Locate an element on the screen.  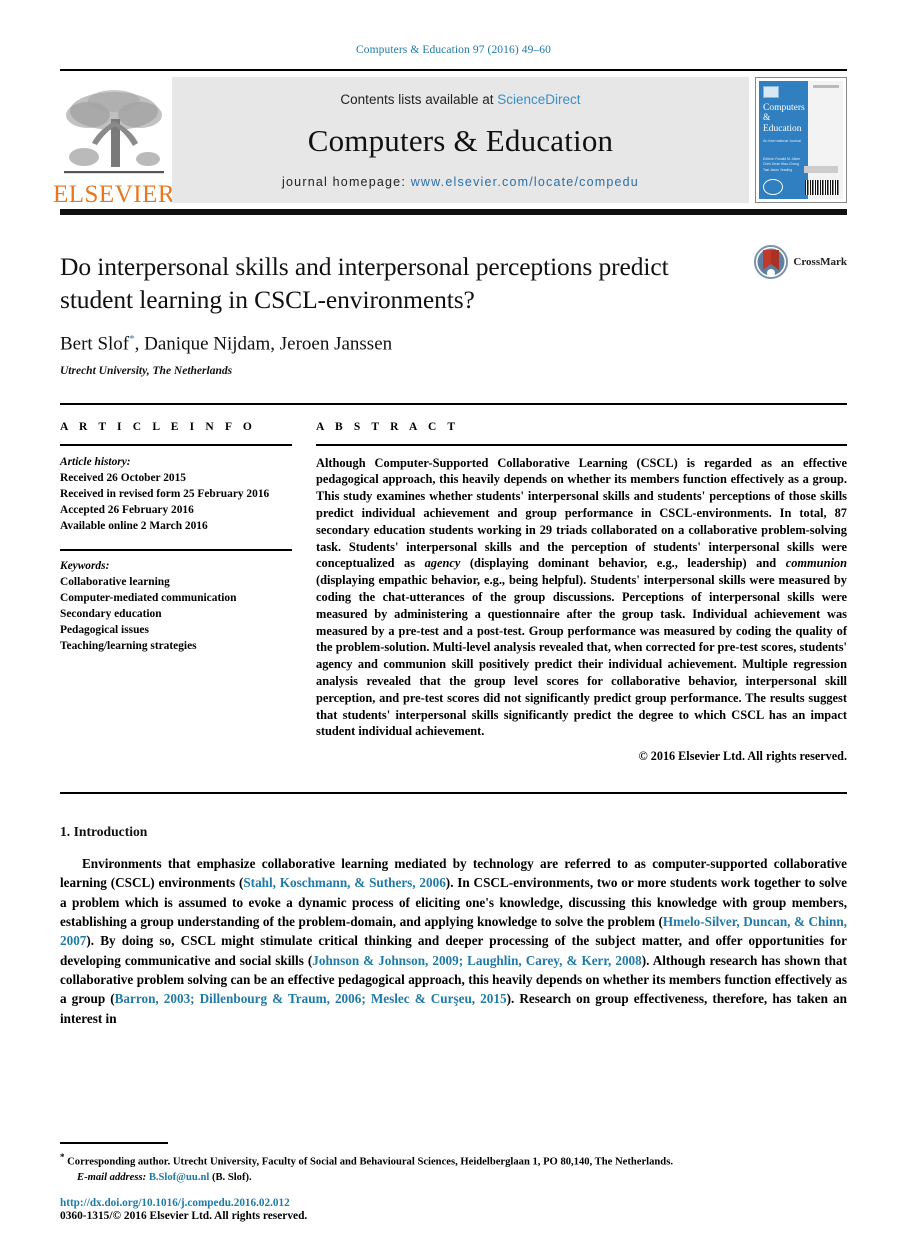
keyword-item: Computer-mediated communication is located at coordinates (148, 597).